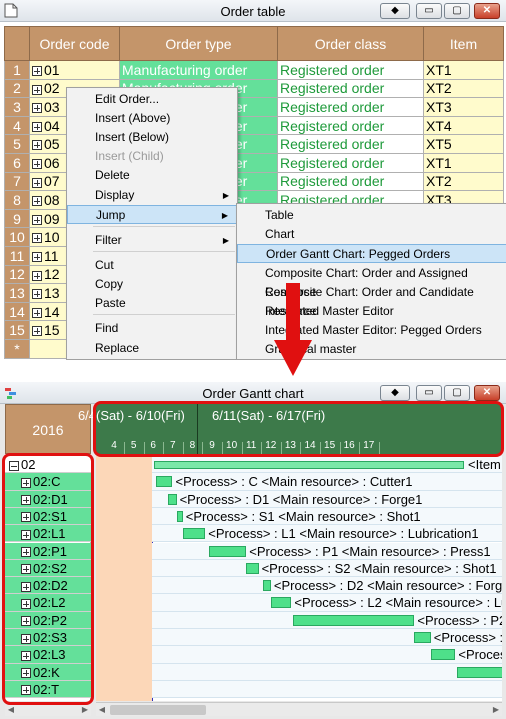  What do you see at coordinates (17, 200) in the screenshot?
I see `row-number: 8` at bounding box center [17, 200].